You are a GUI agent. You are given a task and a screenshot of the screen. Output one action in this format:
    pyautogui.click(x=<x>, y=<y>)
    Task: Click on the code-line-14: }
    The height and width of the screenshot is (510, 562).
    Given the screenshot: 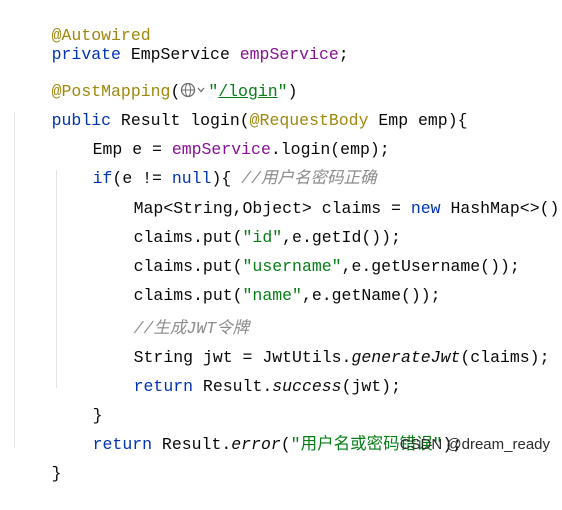 What is the action you would take?
    pyautogui.click(x=78, y=402)
    